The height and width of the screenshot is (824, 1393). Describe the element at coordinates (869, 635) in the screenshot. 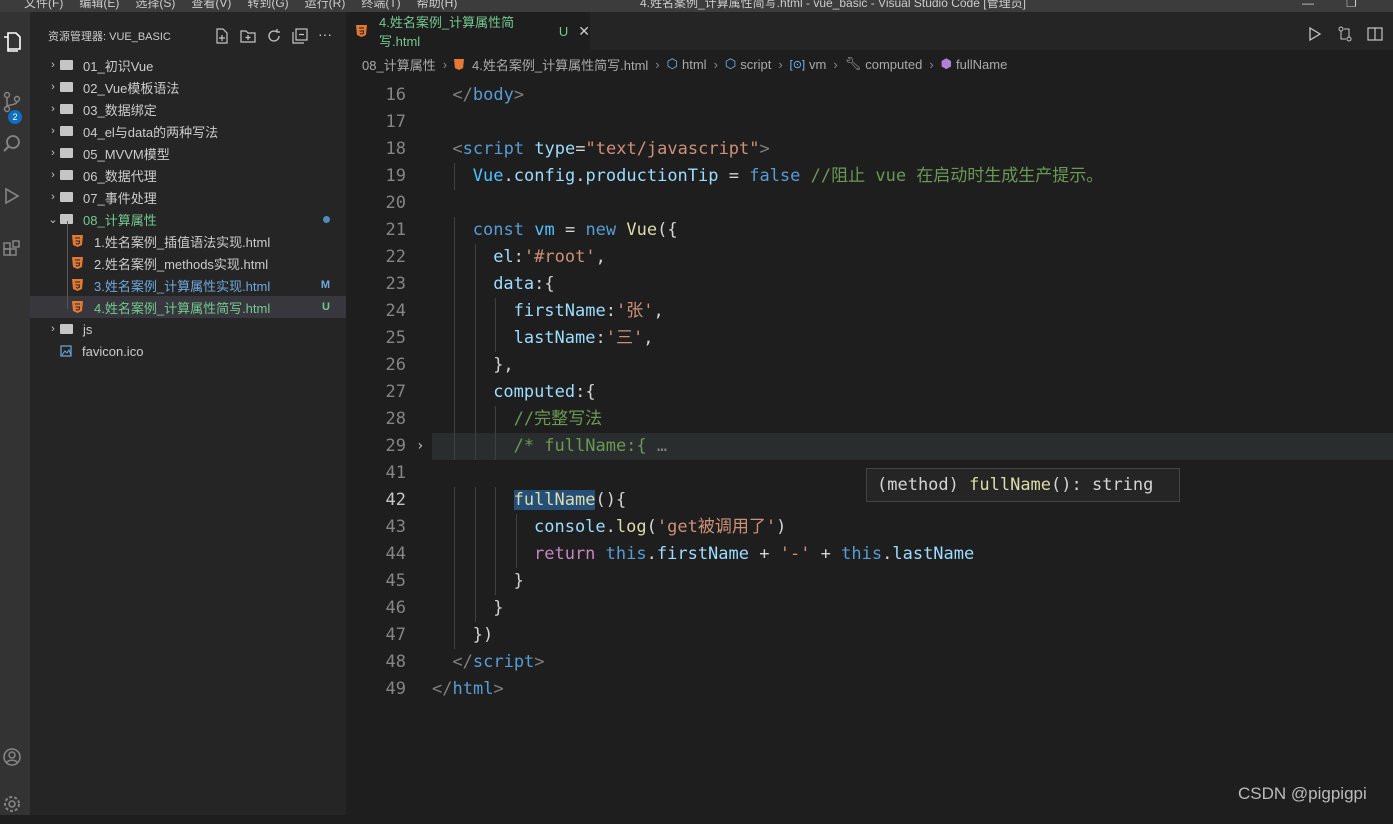

I see `code-line: 47})` at that location.